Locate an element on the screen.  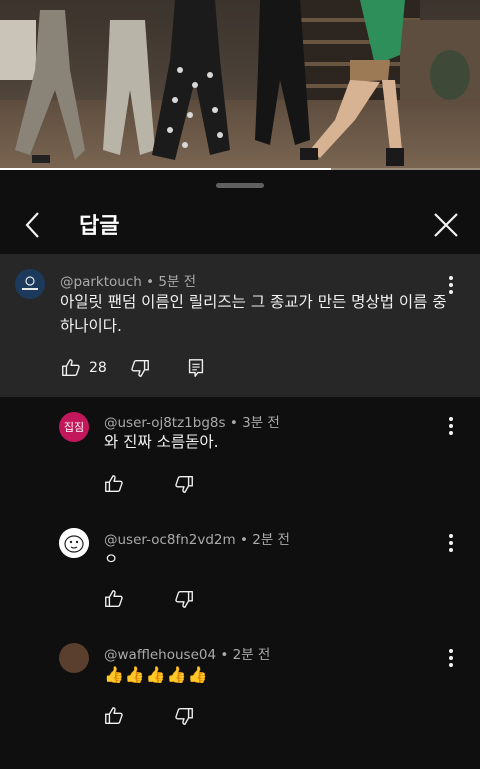
comment-meta: @user-oj8tz1bg8s • 3분 전 is located at coordinates (192, 421).